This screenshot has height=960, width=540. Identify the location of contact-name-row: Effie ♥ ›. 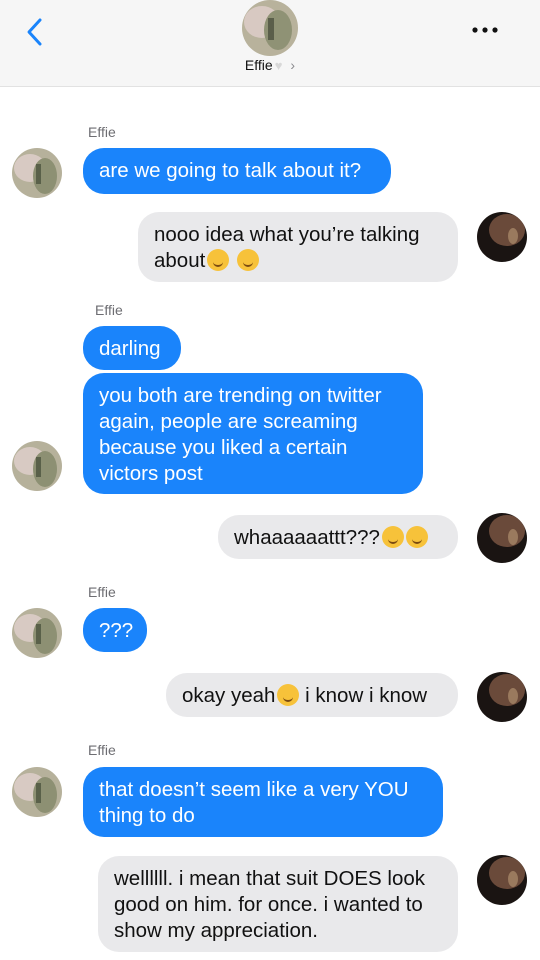
(270, 65).